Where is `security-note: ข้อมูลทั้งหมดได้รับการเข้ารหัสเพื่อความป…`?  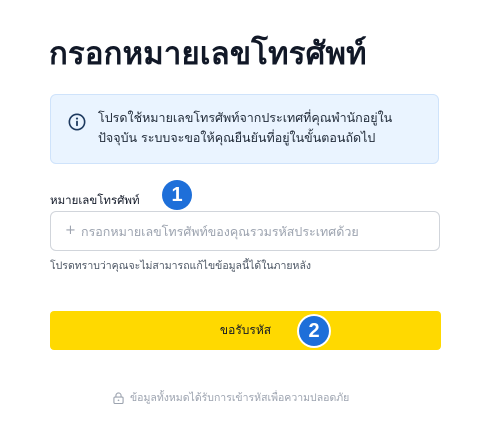 security-note: ข้อมูลทั้งหมดได้รับการเข้ารหัสเพื่อความป… is located at coordinates (231, 397).